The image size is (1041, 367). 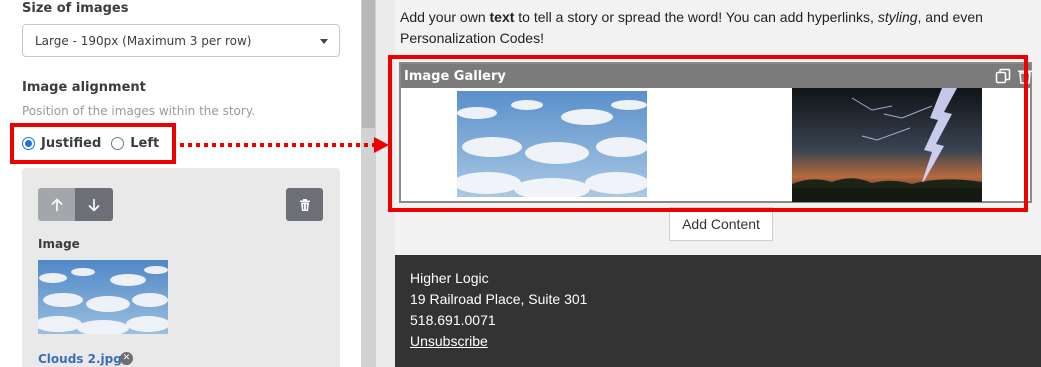 I want to click on image-size-value: Large - 190px (Maximum 3 per row), so click(x=143, y=41).